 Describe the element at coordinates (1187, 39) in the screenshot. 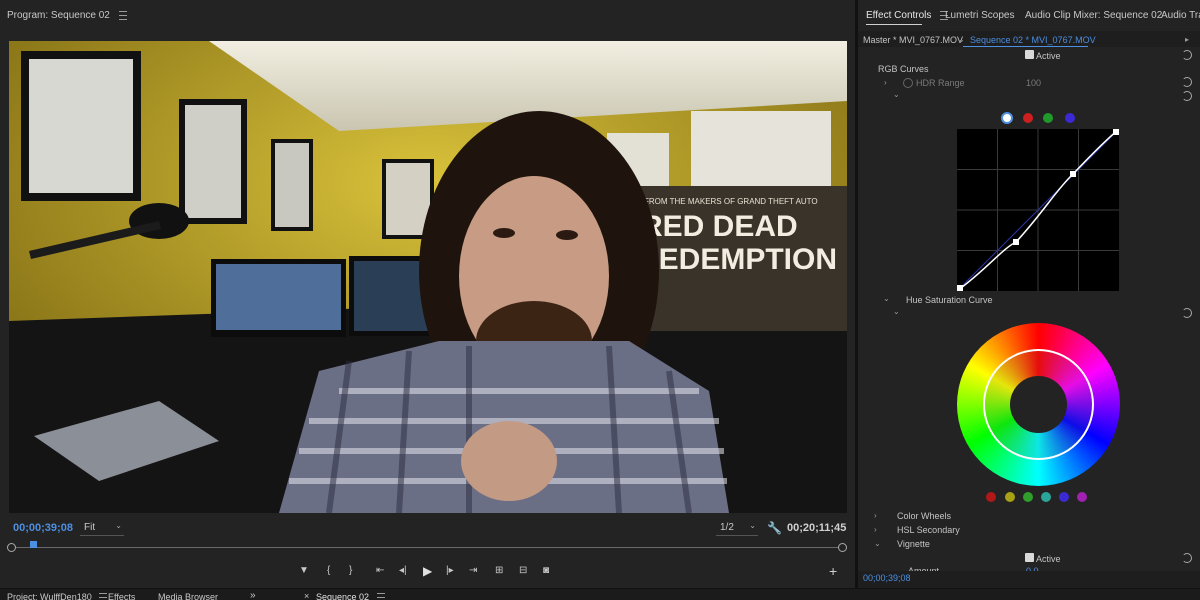

I see `chevron-right-icon: ▸` at that location.